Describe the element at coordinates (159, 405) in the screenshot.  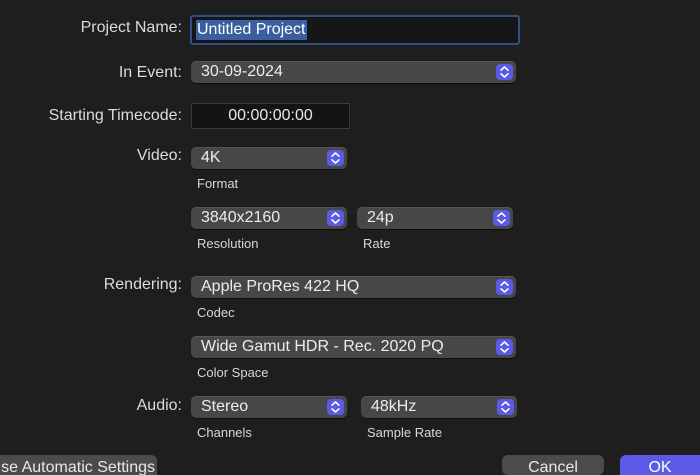
I see `audio-label: Audio:` at that location.